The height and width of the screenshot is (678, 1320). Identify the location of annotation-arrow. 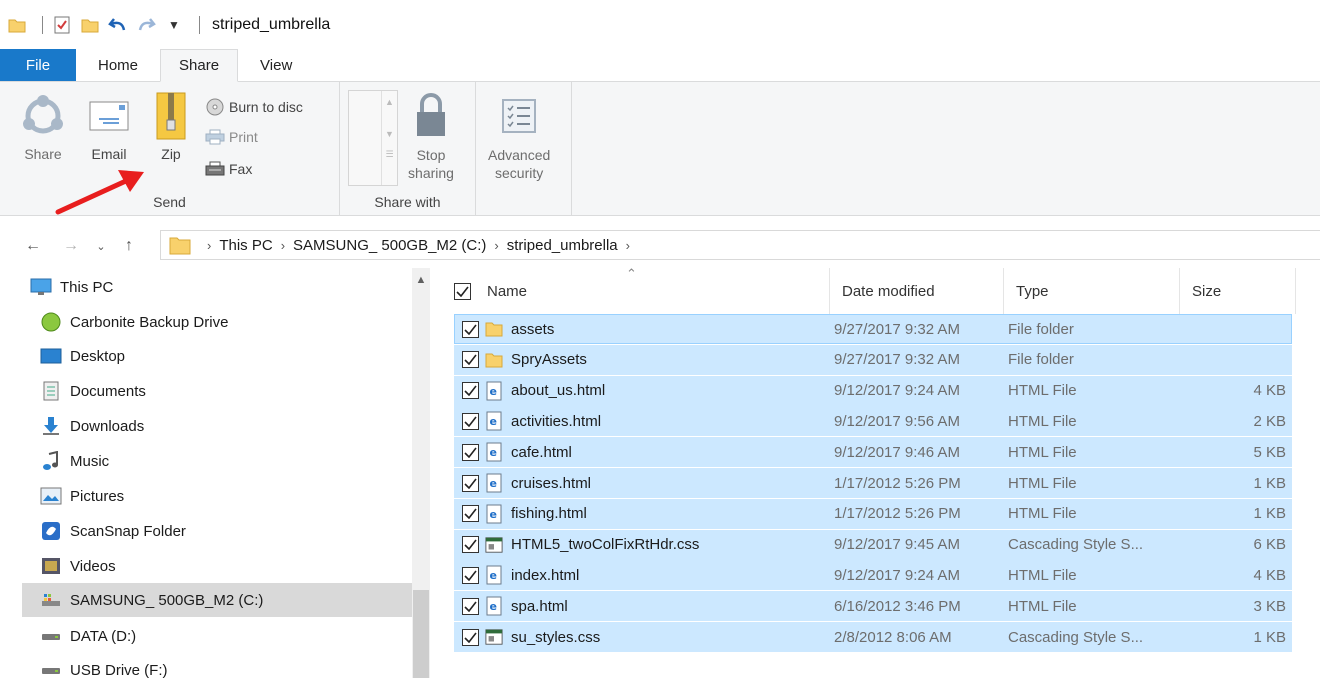
(99, 192).